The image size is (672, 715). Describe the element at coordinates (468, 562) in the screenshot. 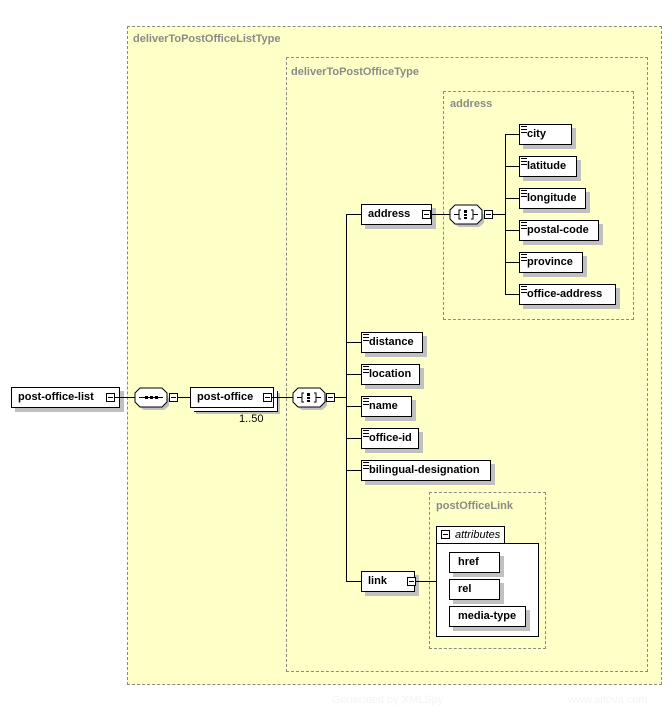

I see `attribute-label: href` at that location.